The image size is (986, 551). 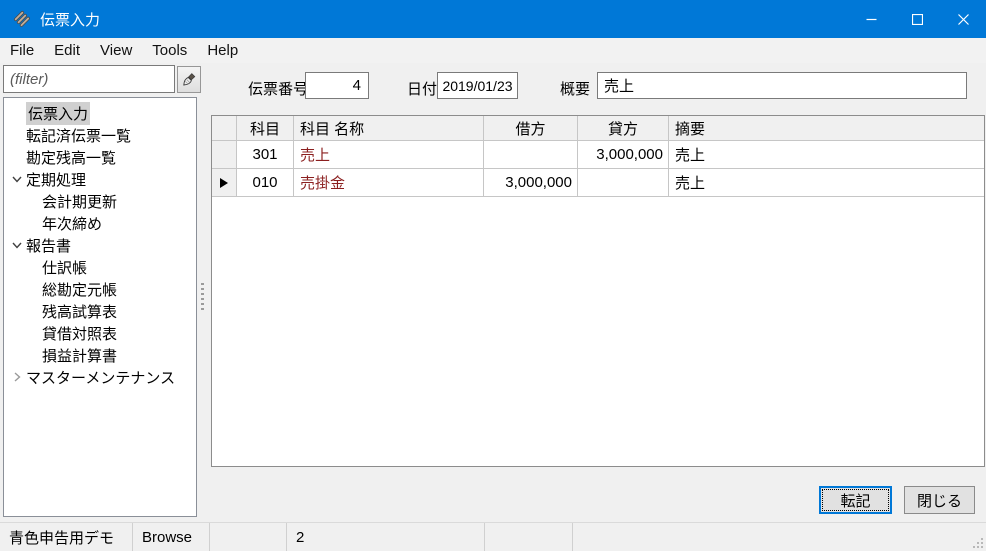 I want to click on post-button: 転記, so click(x=855, y=500).